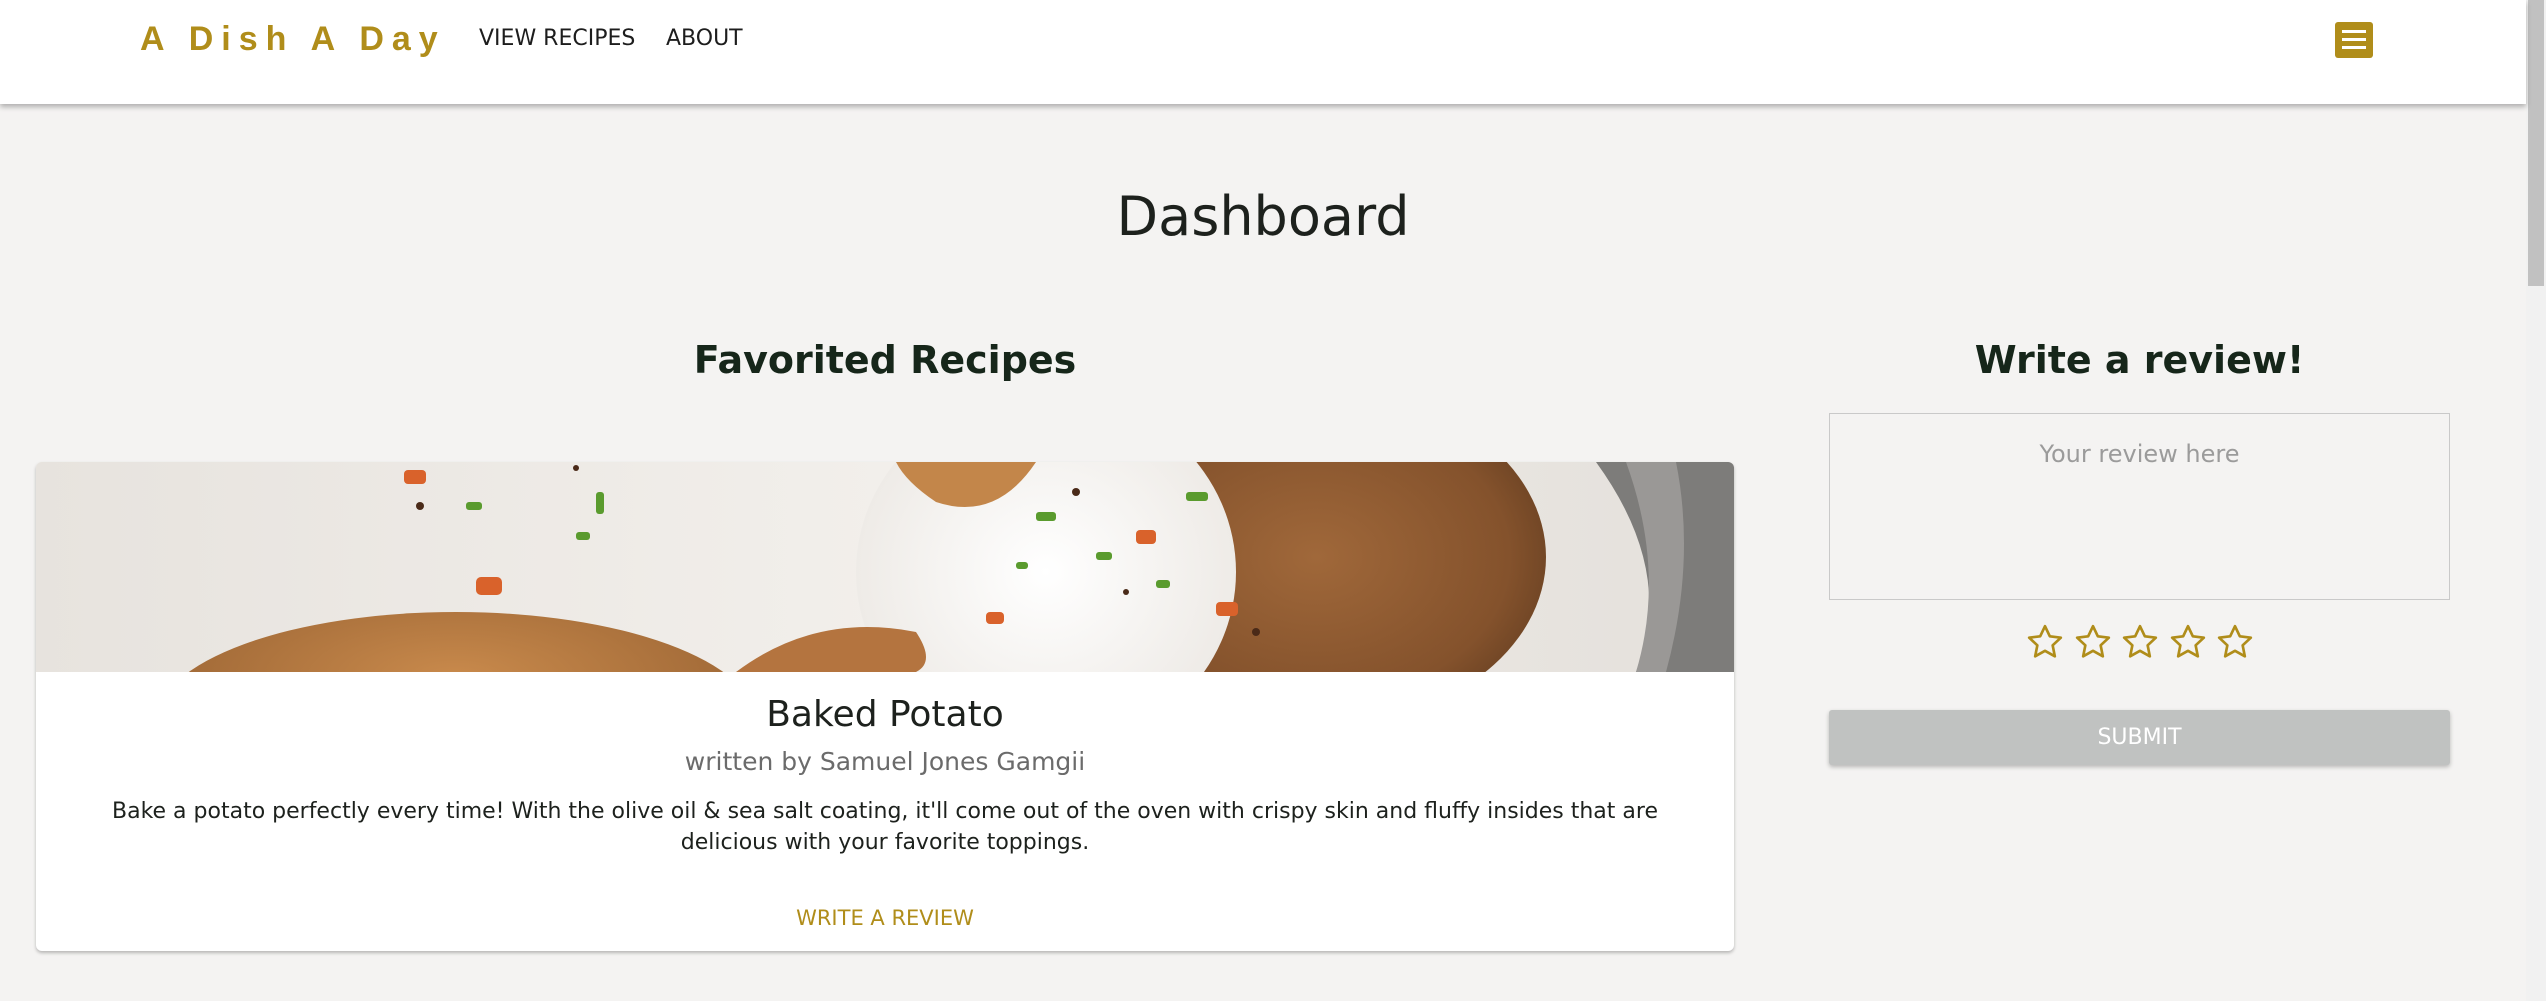 The image size is (2546, 1001). I want to click on brand-logo: A Dish A Day, so click(293, 39).